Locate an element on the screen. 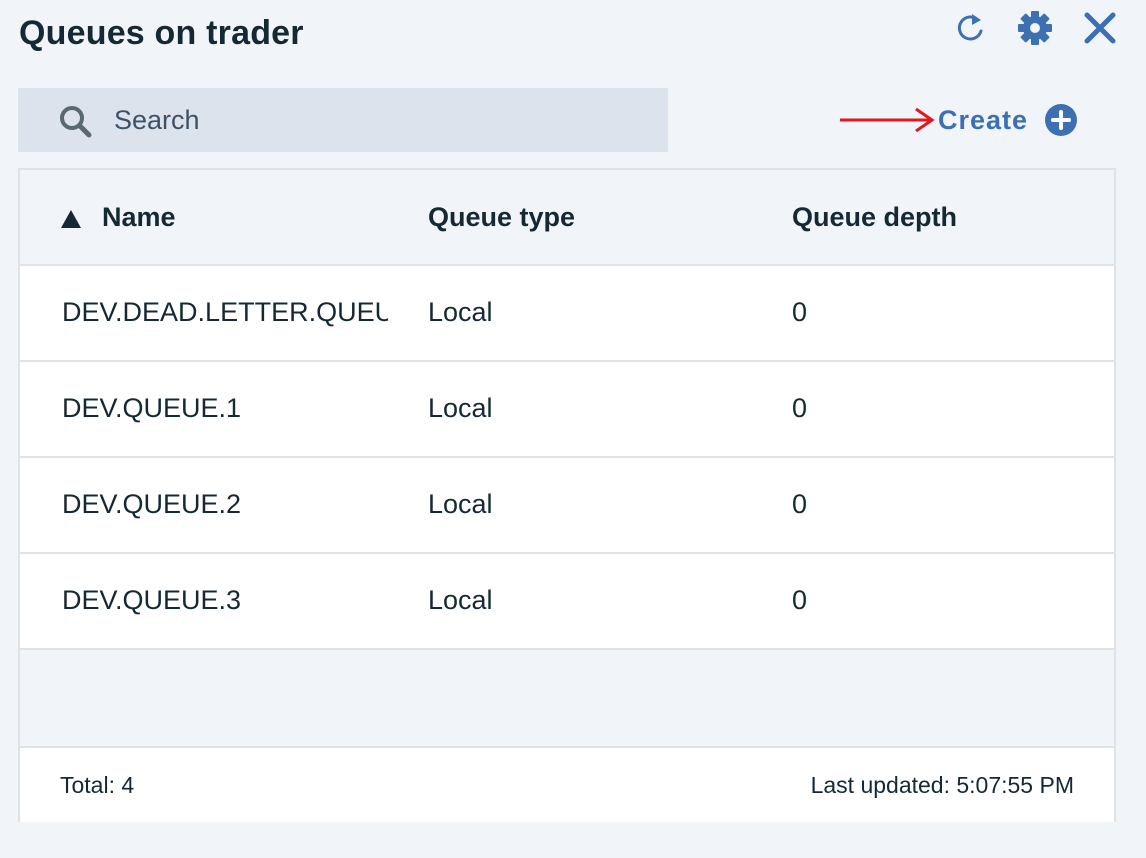  table-header: Name Queue type Queue depth is located at coordinates (567, 218).